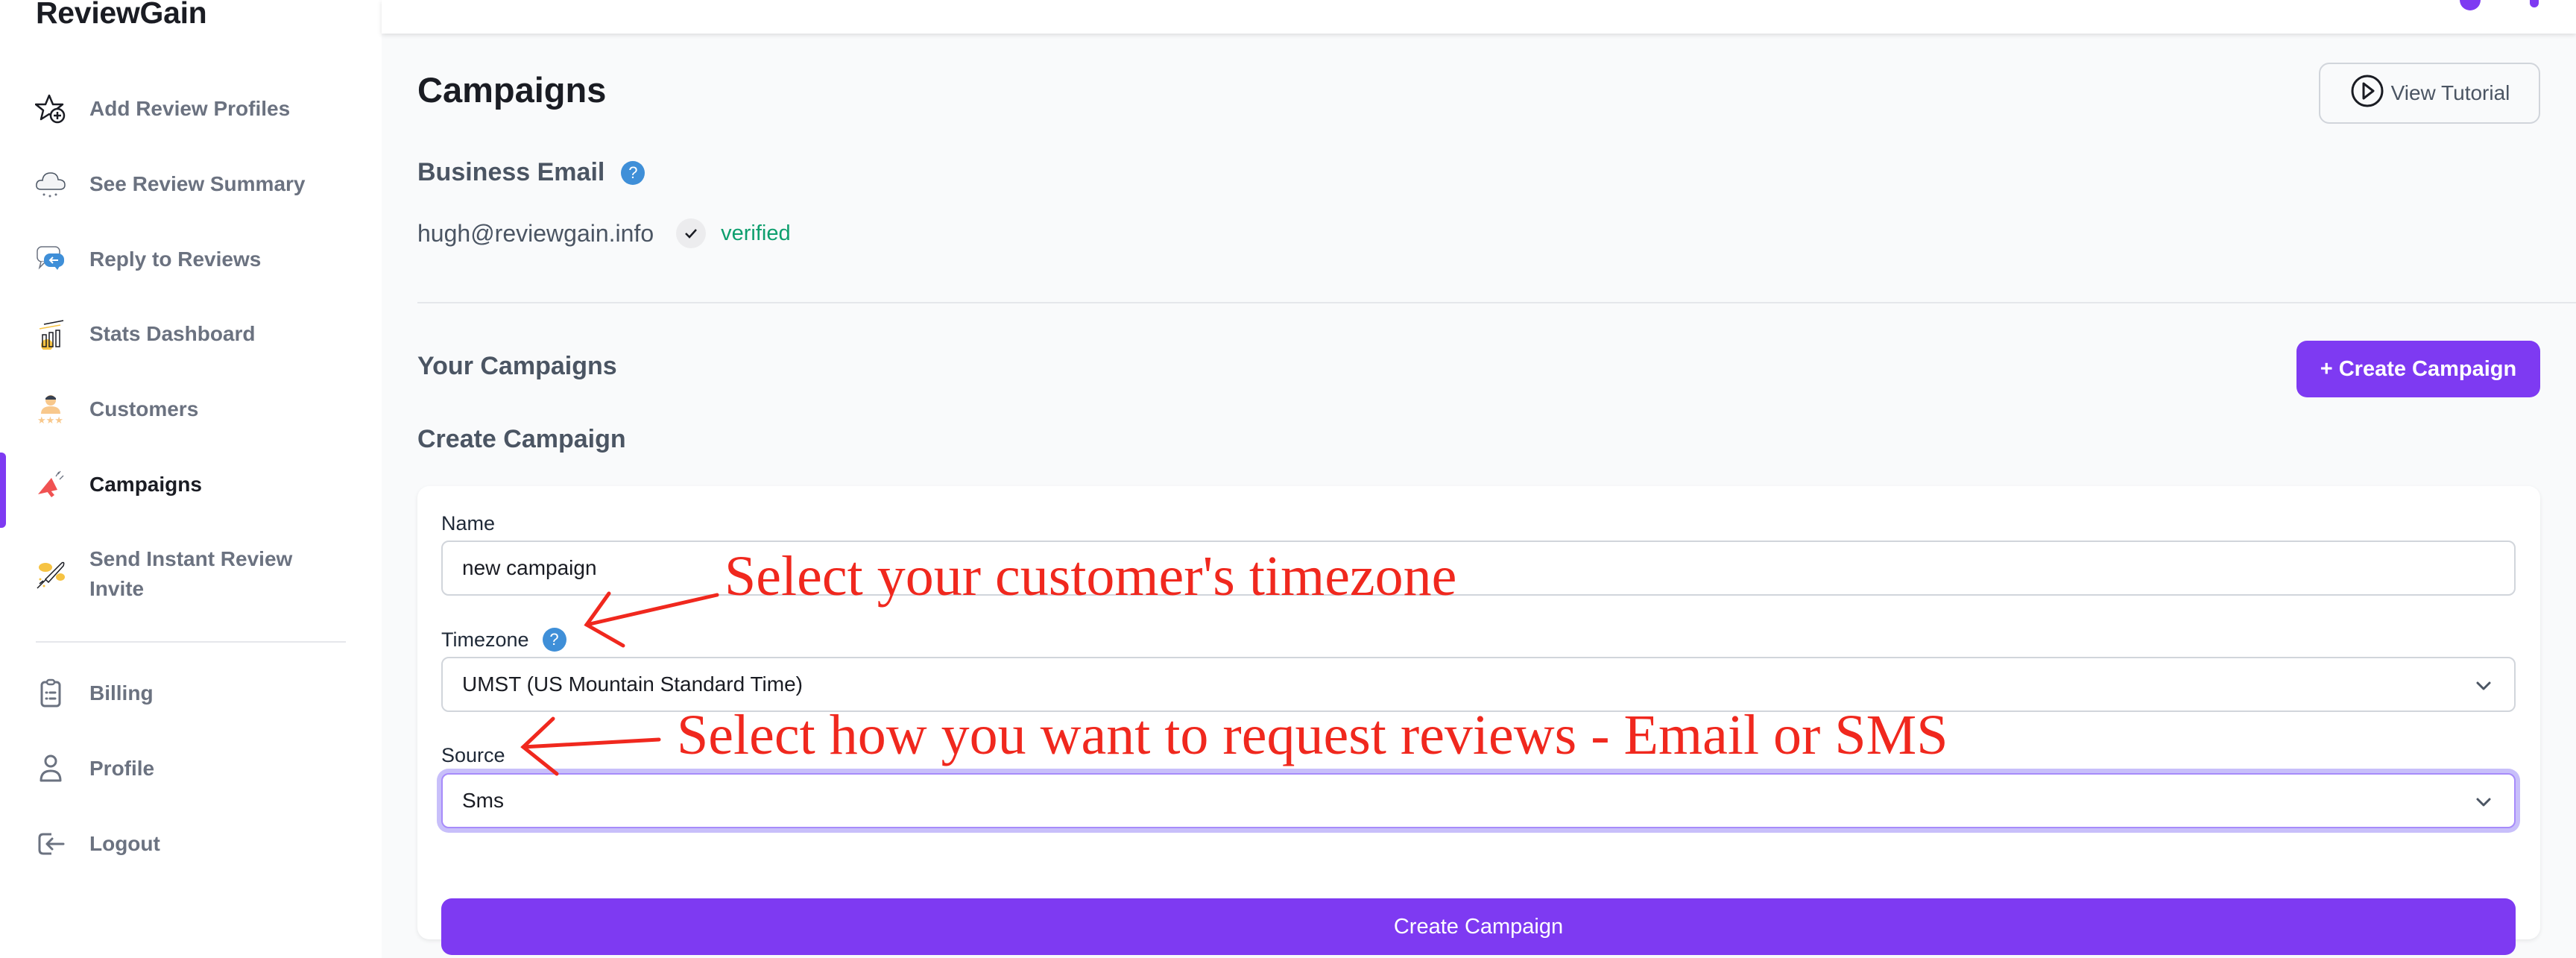  I want to click on sidebar-item-label: Billing, so click(122, 693).